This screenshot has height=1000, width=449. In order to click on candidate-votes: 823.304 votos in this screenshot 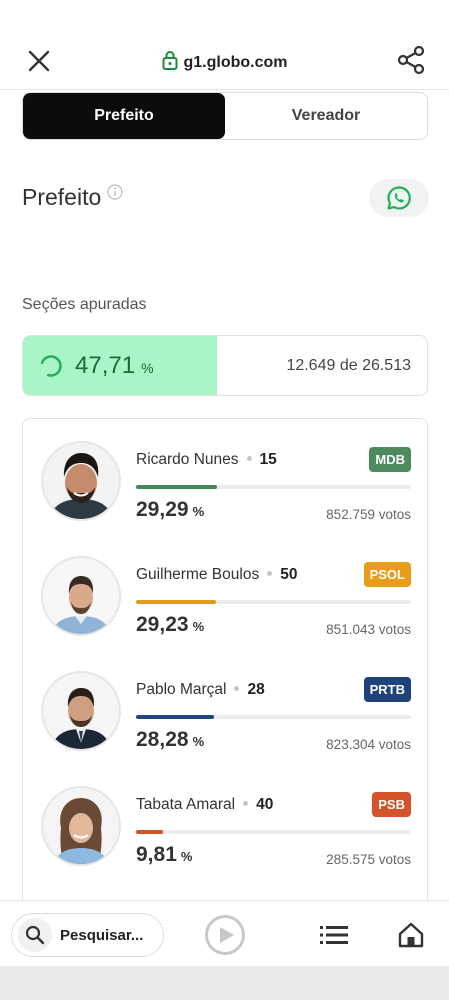, I will do `click(368, 744)`.